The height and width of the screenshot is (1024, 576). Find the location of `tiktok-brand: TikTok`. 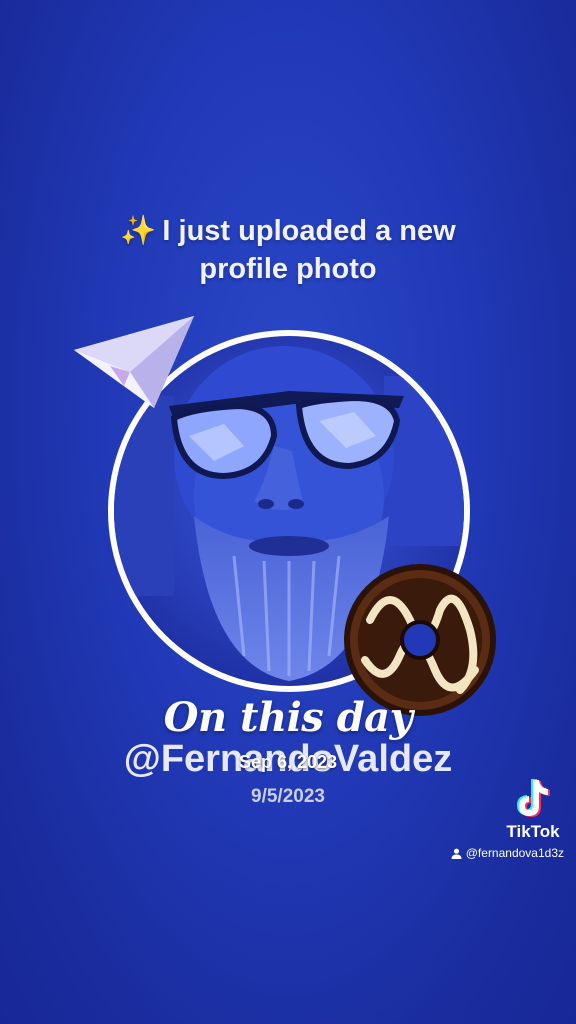

tiktok-brand: TikTok is located at coordinates (533, 831).